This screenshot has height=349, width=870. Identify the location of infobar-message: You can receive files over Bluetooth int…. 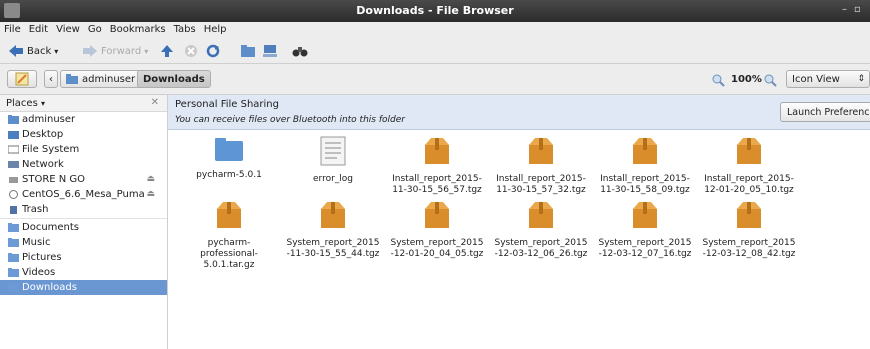
(290, 120).